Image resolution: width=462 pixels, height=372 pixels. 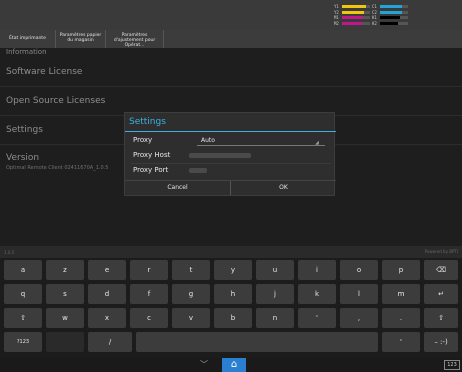 I want to click on toner-label: K1, so click(x=374, y=18).